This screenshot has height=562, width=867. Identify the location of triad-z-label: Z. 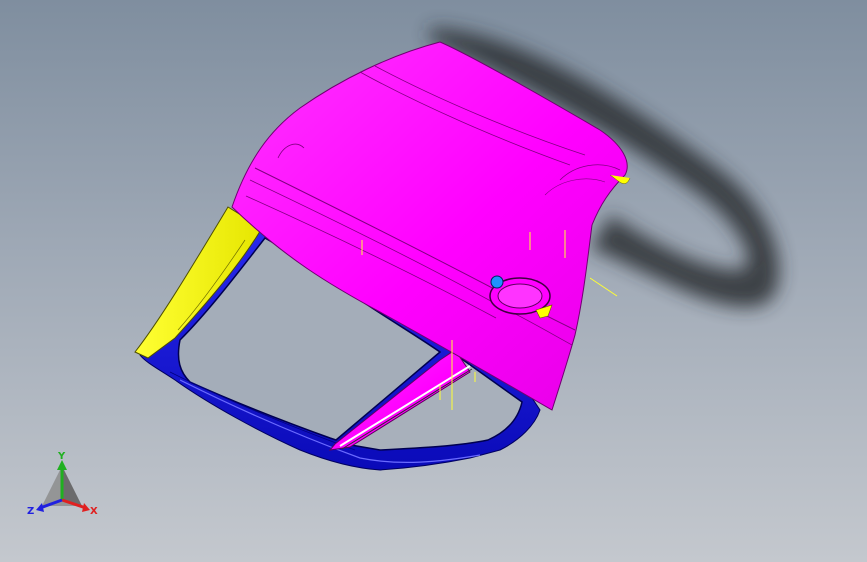
(30, 511).